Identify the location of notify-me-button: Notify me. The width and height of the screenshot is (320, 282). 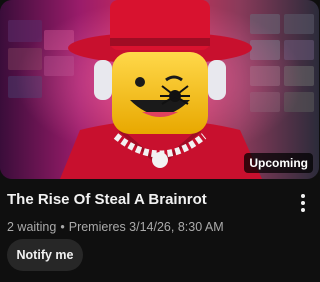
(45, 255).